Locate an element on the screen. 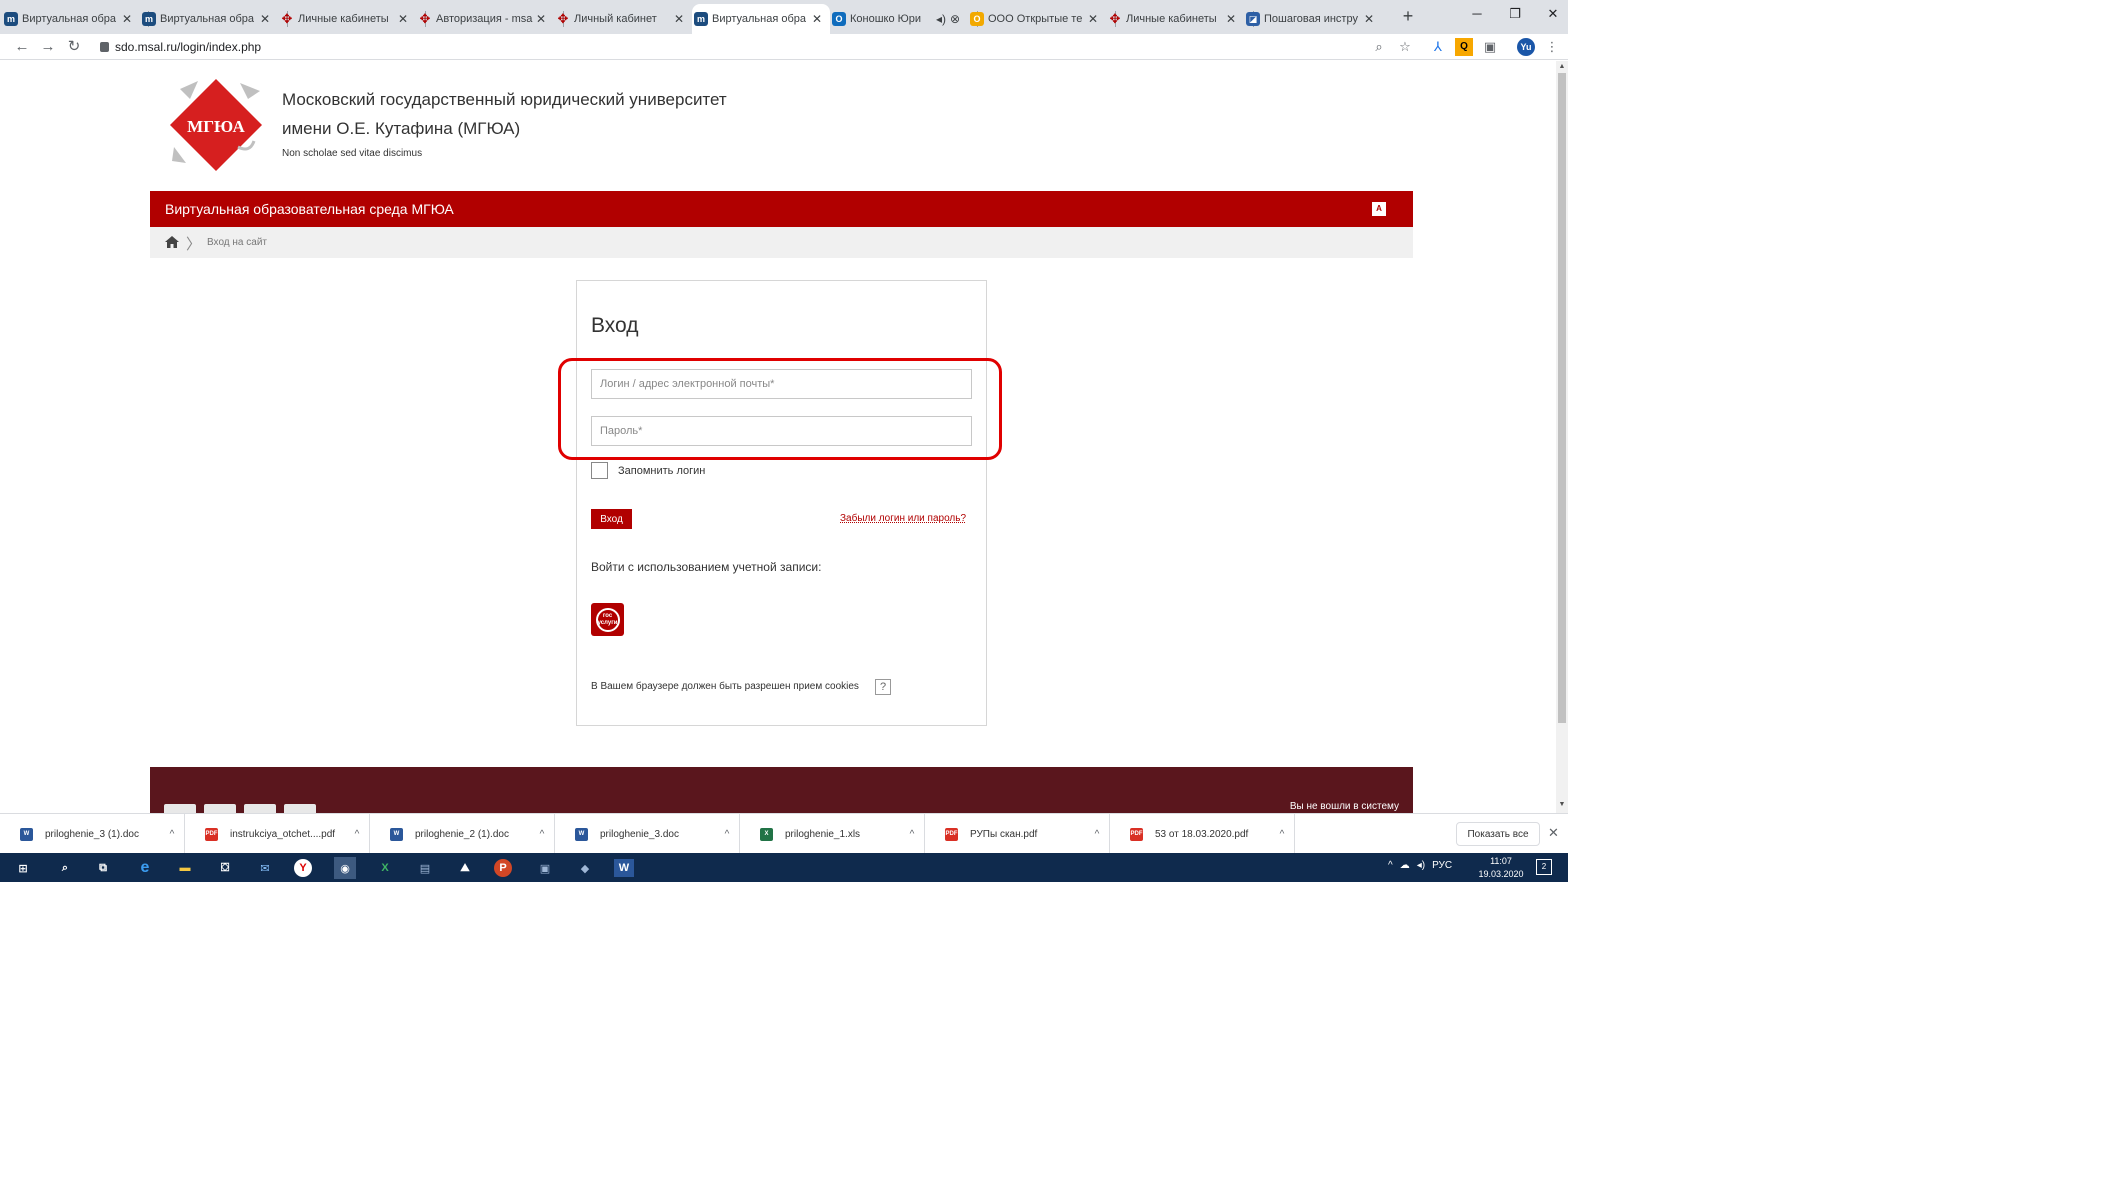 This screenshot has height=1190, width=2119. bookmark-star-icon: ☆ is located at coordinates (1405, 47).